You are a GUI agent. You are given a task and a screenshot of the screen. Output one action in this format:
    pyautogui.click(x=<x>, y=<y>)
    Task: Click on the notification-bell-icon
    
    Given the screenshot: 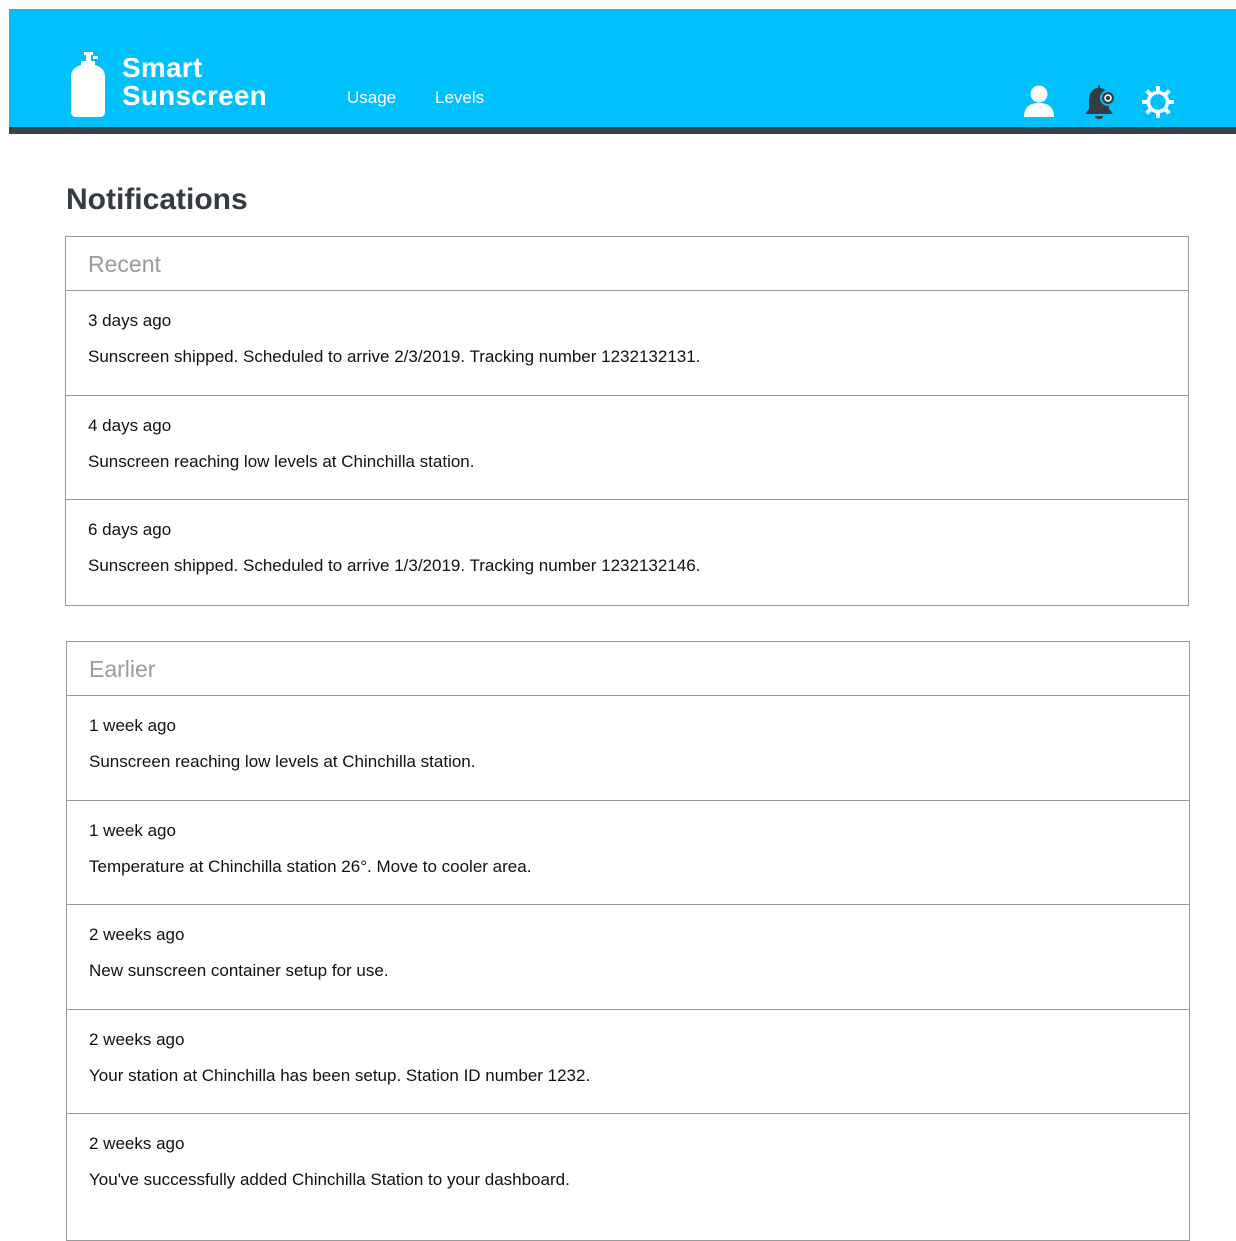 What is the action you would take?
    pyautogui.click(x=1101, y=103)
    